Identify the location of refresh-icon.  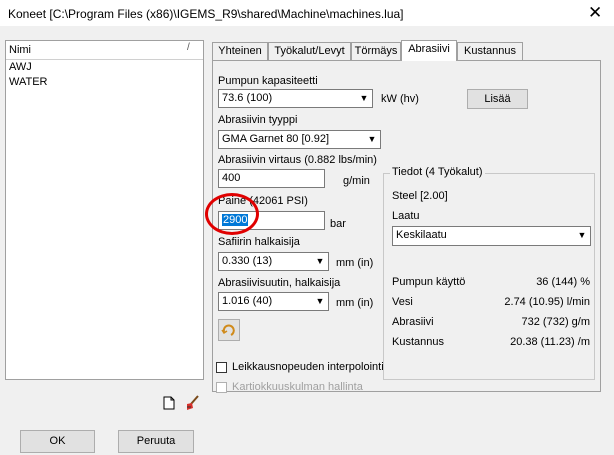
(228, 330).